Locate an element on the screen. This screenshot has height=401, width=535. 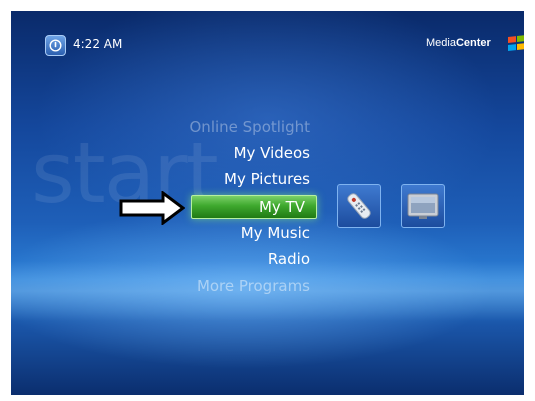
power-button is located at coordinates (55, 45).